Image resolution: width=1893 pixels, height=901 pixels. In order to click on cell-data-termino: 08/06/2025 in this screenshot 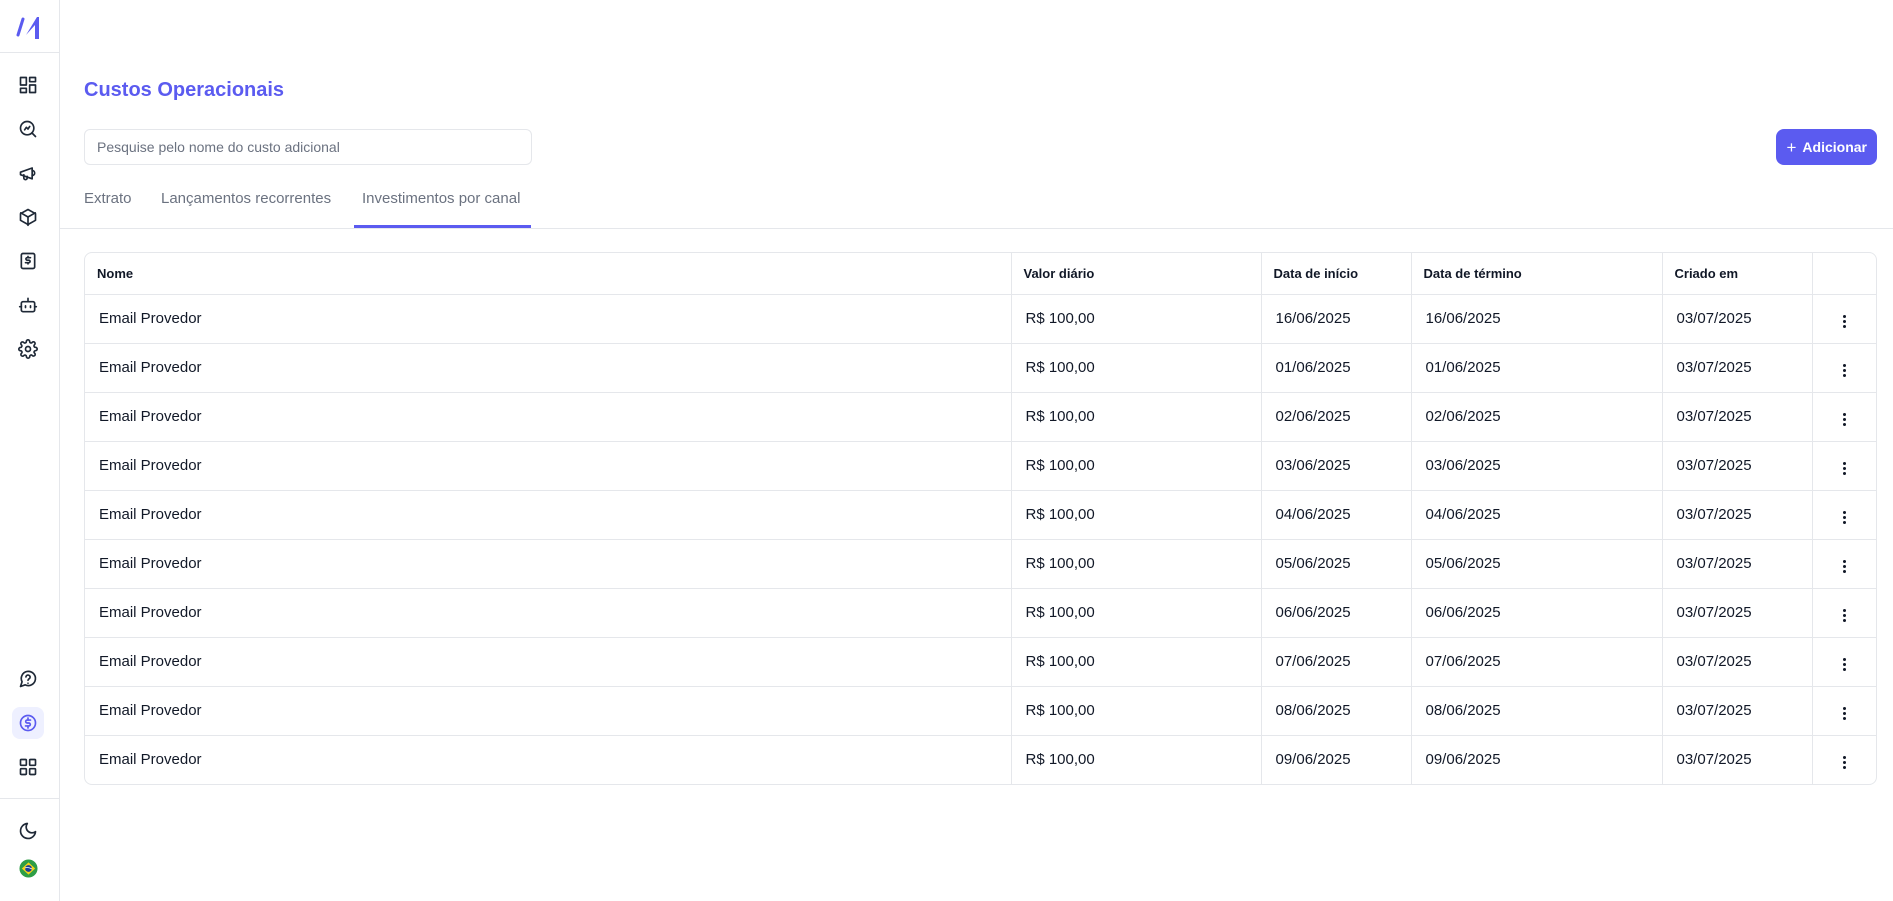, I will do `click(1537, 711)`.